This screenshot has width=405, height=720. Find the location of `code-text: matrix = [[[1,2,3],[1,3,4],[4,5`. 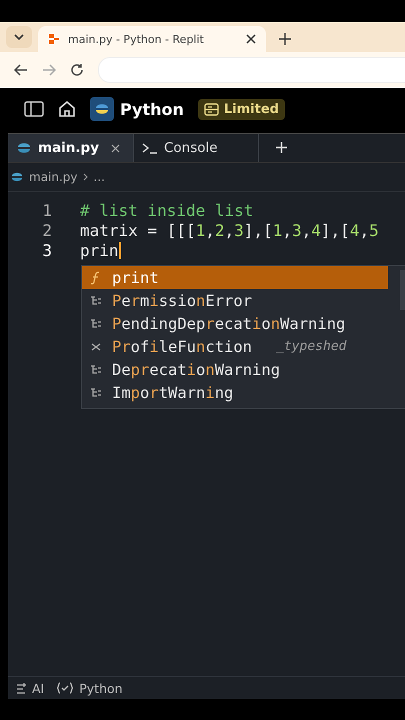

code-text: matrix = [[[1,2,3],[1,3,4],[4,5 is located at coordinates (229, 230).